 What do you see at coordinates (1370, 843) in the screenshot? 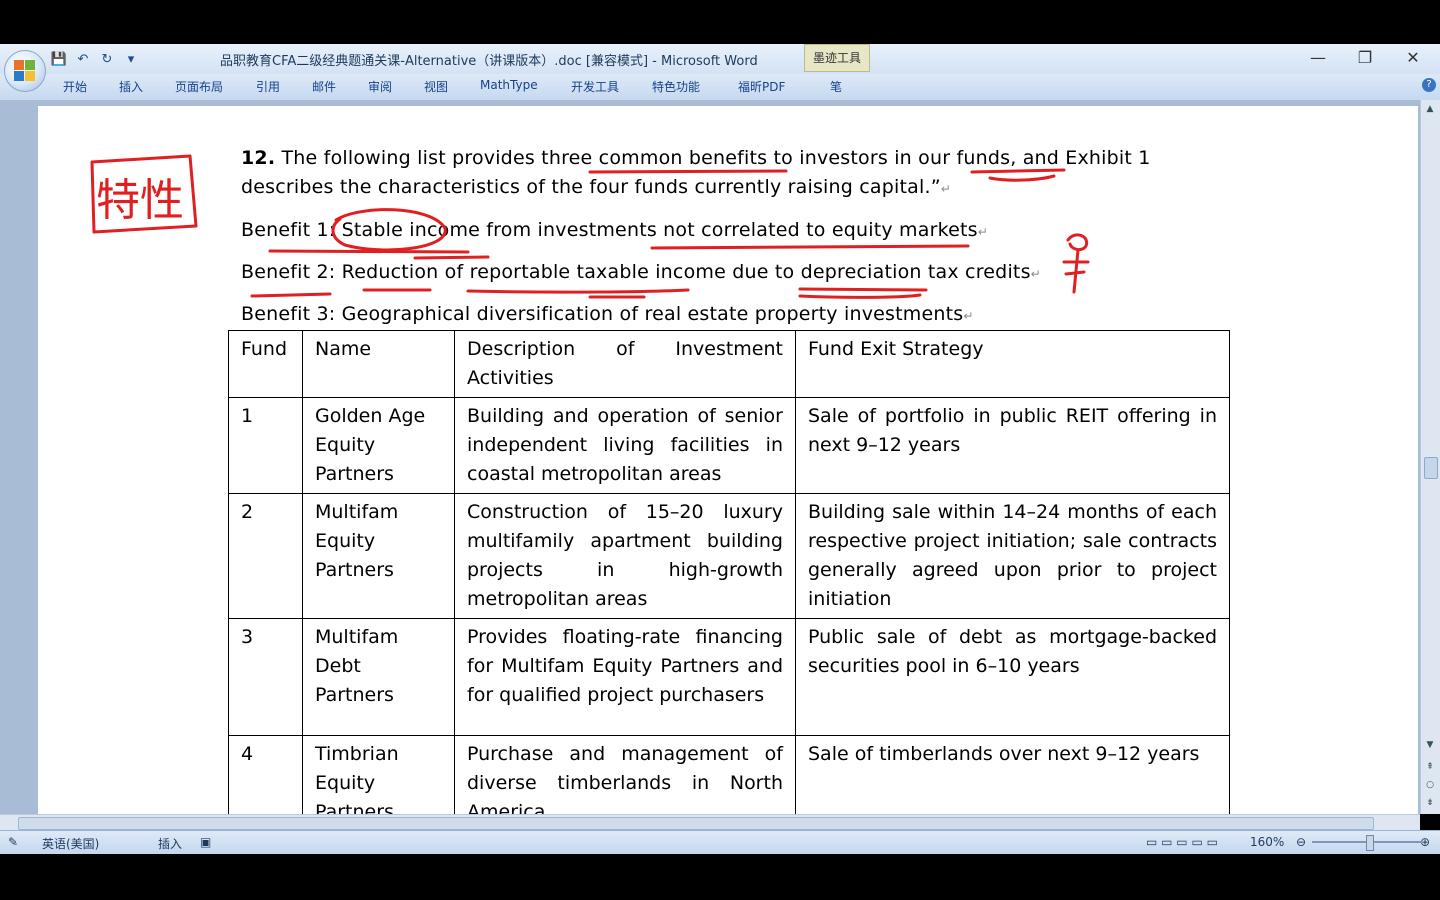
I see `zoom-slider-knob` at bounding box center [1370, 843].